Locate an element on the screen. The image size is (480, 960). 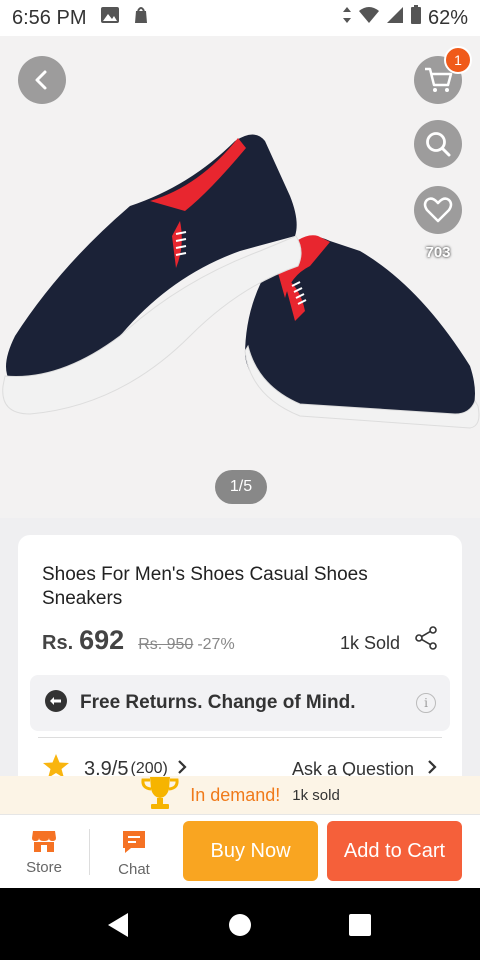
free-returns-banner: Free Returns. Change of Mind. i is located at coordinates (240, 703).